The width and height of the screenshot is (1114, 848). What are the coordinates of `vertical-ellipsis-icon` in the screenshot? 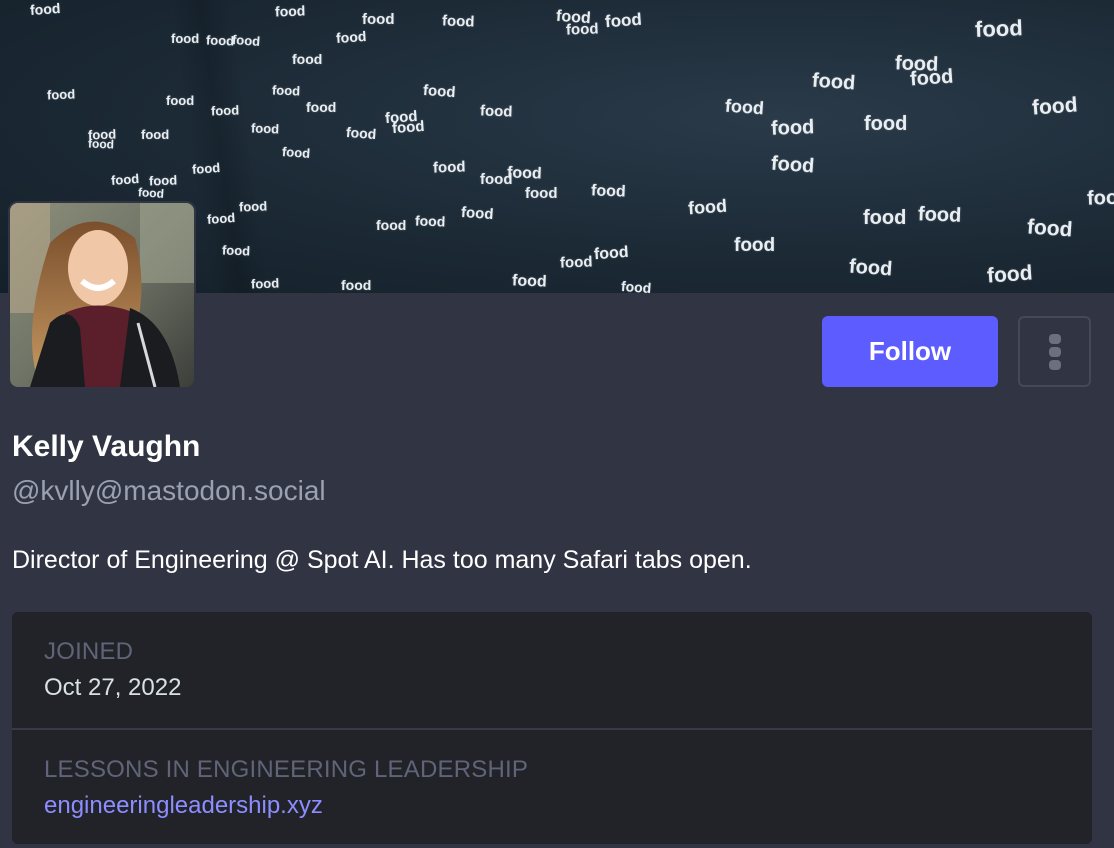 It's located at (1054, 351).